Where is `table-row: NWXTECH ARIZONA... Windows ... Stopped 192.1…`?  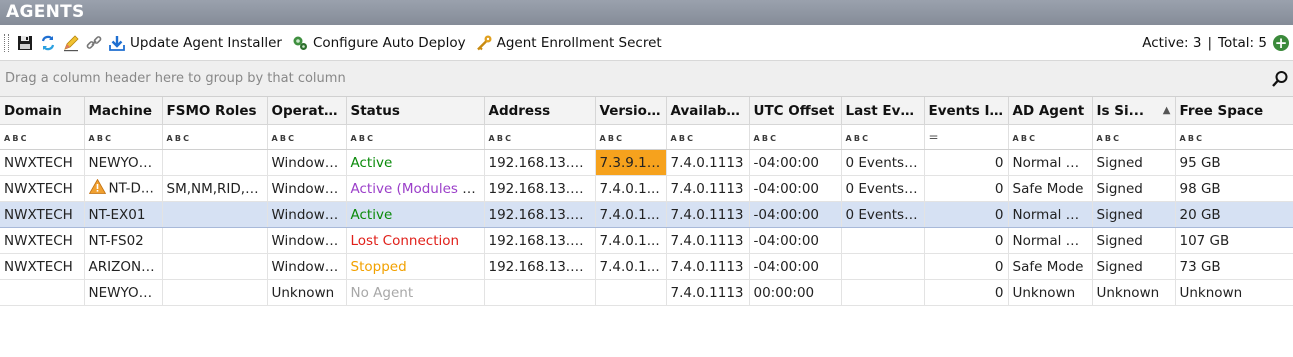
table-row: NWXTECH ARIZONA... Windows ... Stopped 192.1… is located at coordinates (646, 266).